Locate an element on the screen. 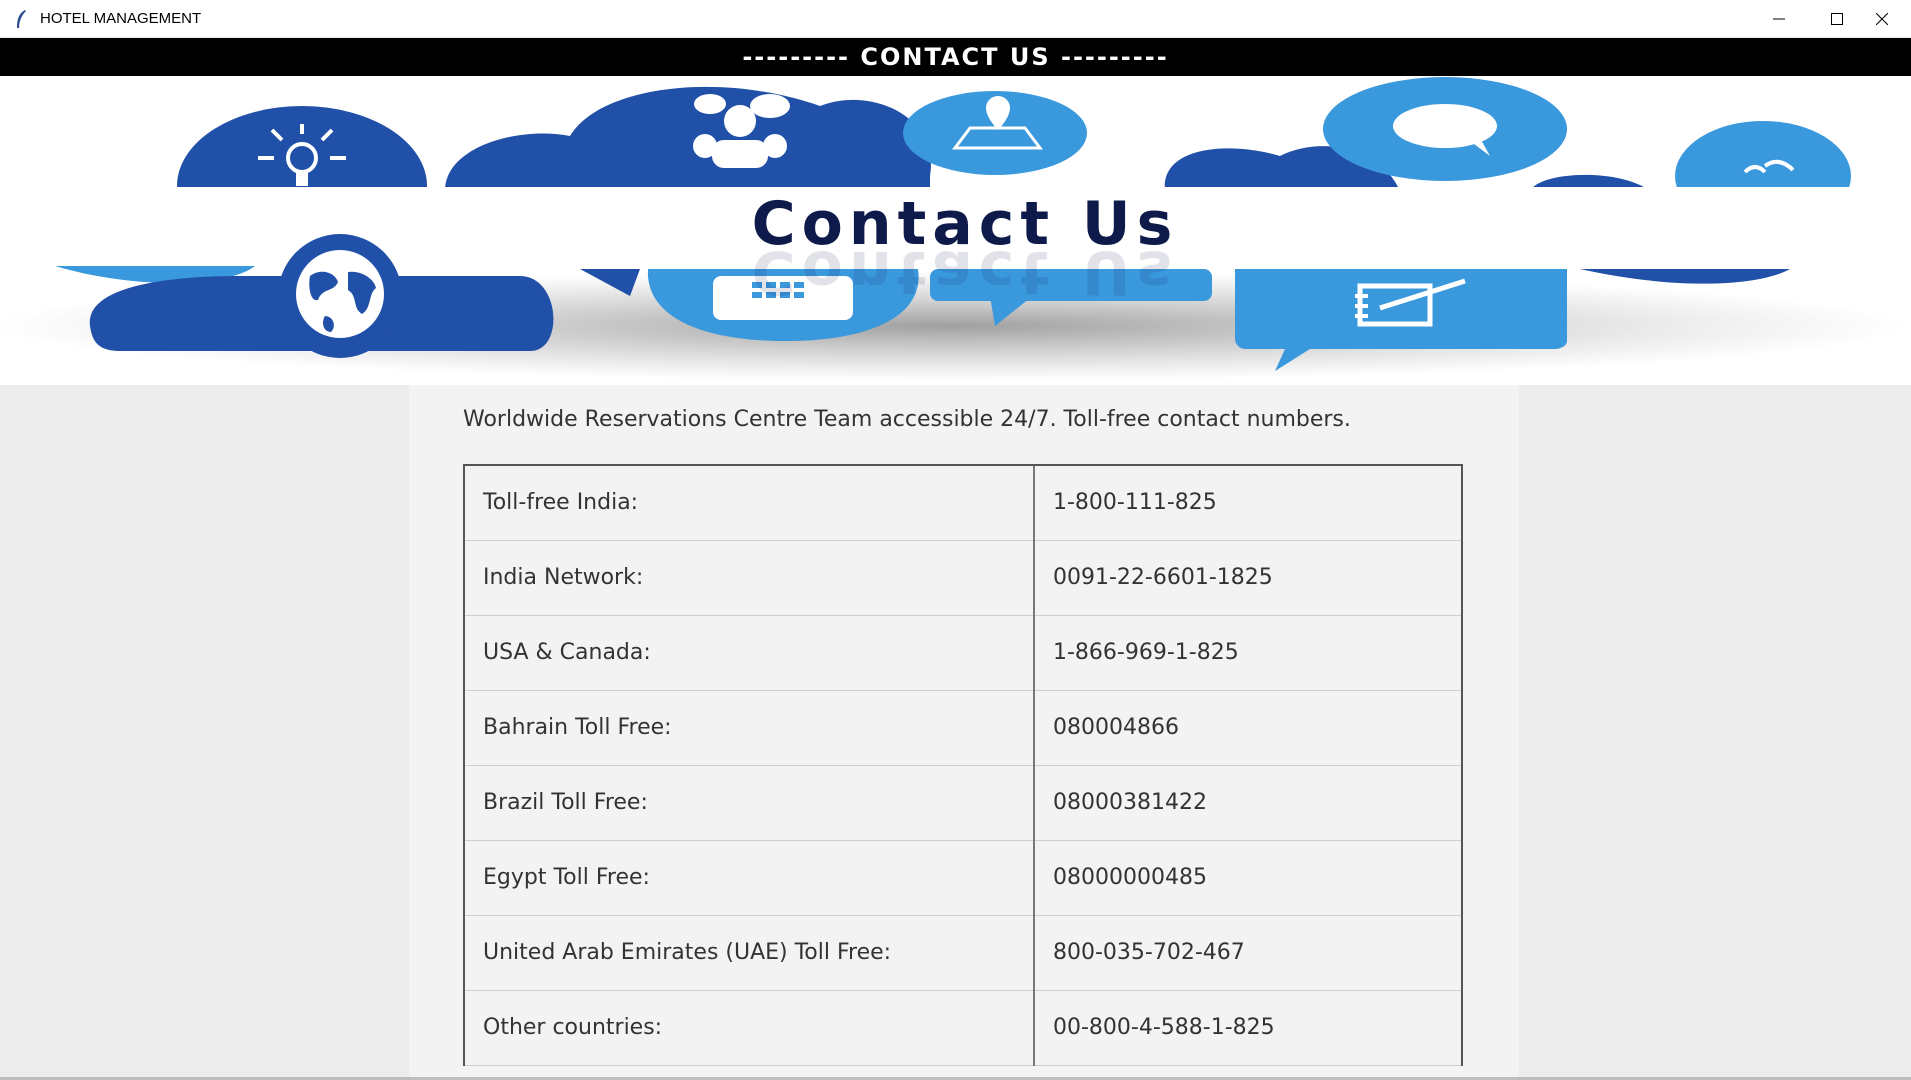  table-row: Egypt Toll Free: 08000000485 is located at coordinates (963, 877).